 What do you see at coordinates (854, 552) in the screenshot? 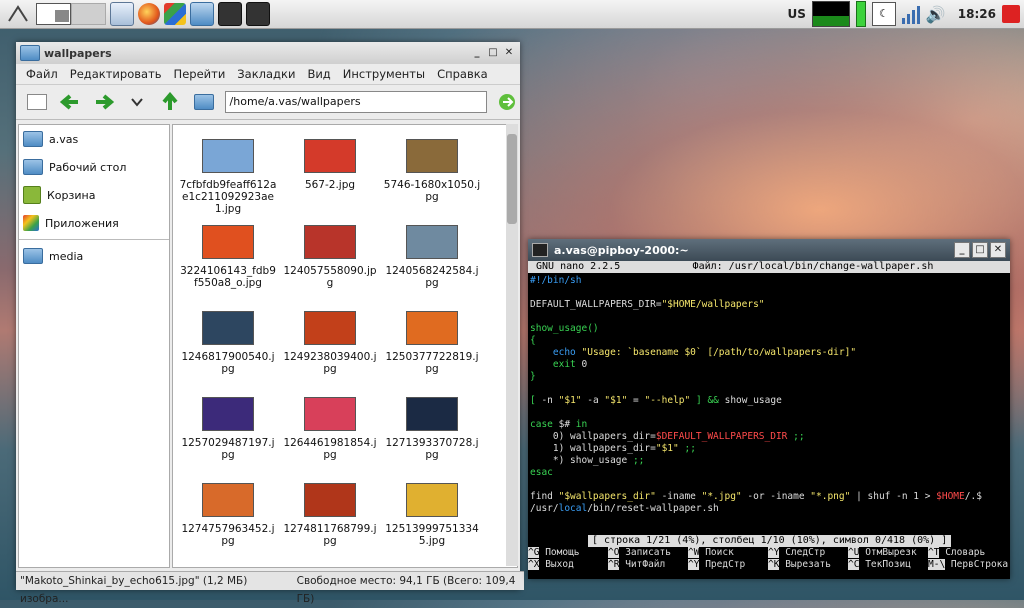
I see `shortcut-key: ^U` at bounding box center [854, 552].